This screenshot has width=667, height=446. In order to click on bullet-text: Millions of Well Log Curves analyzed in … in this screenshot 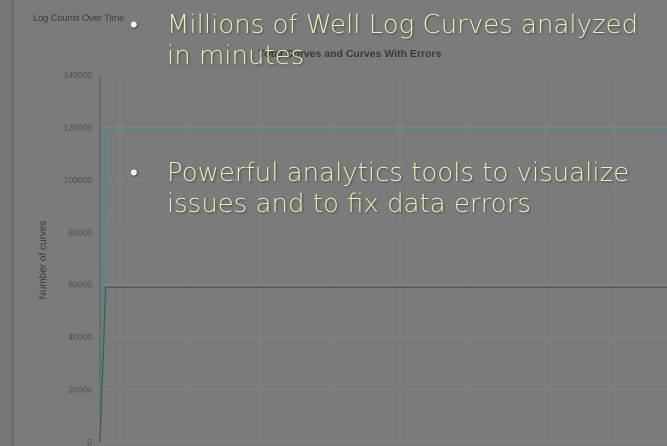, I will do `click(403, 40)`.